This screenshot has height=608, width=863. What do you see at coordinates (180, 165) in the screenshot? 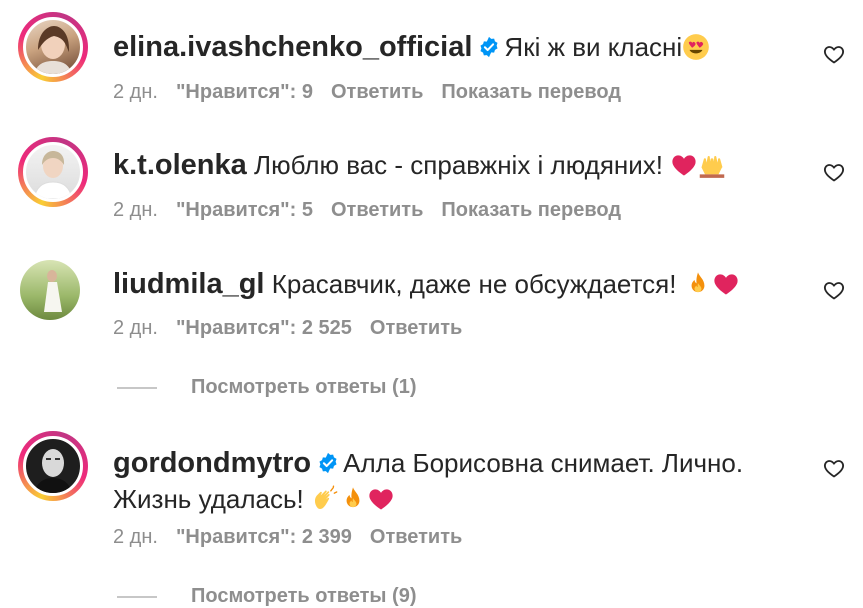
I see `comment-username: k.t.olenka` at bounding box center [180, 165].